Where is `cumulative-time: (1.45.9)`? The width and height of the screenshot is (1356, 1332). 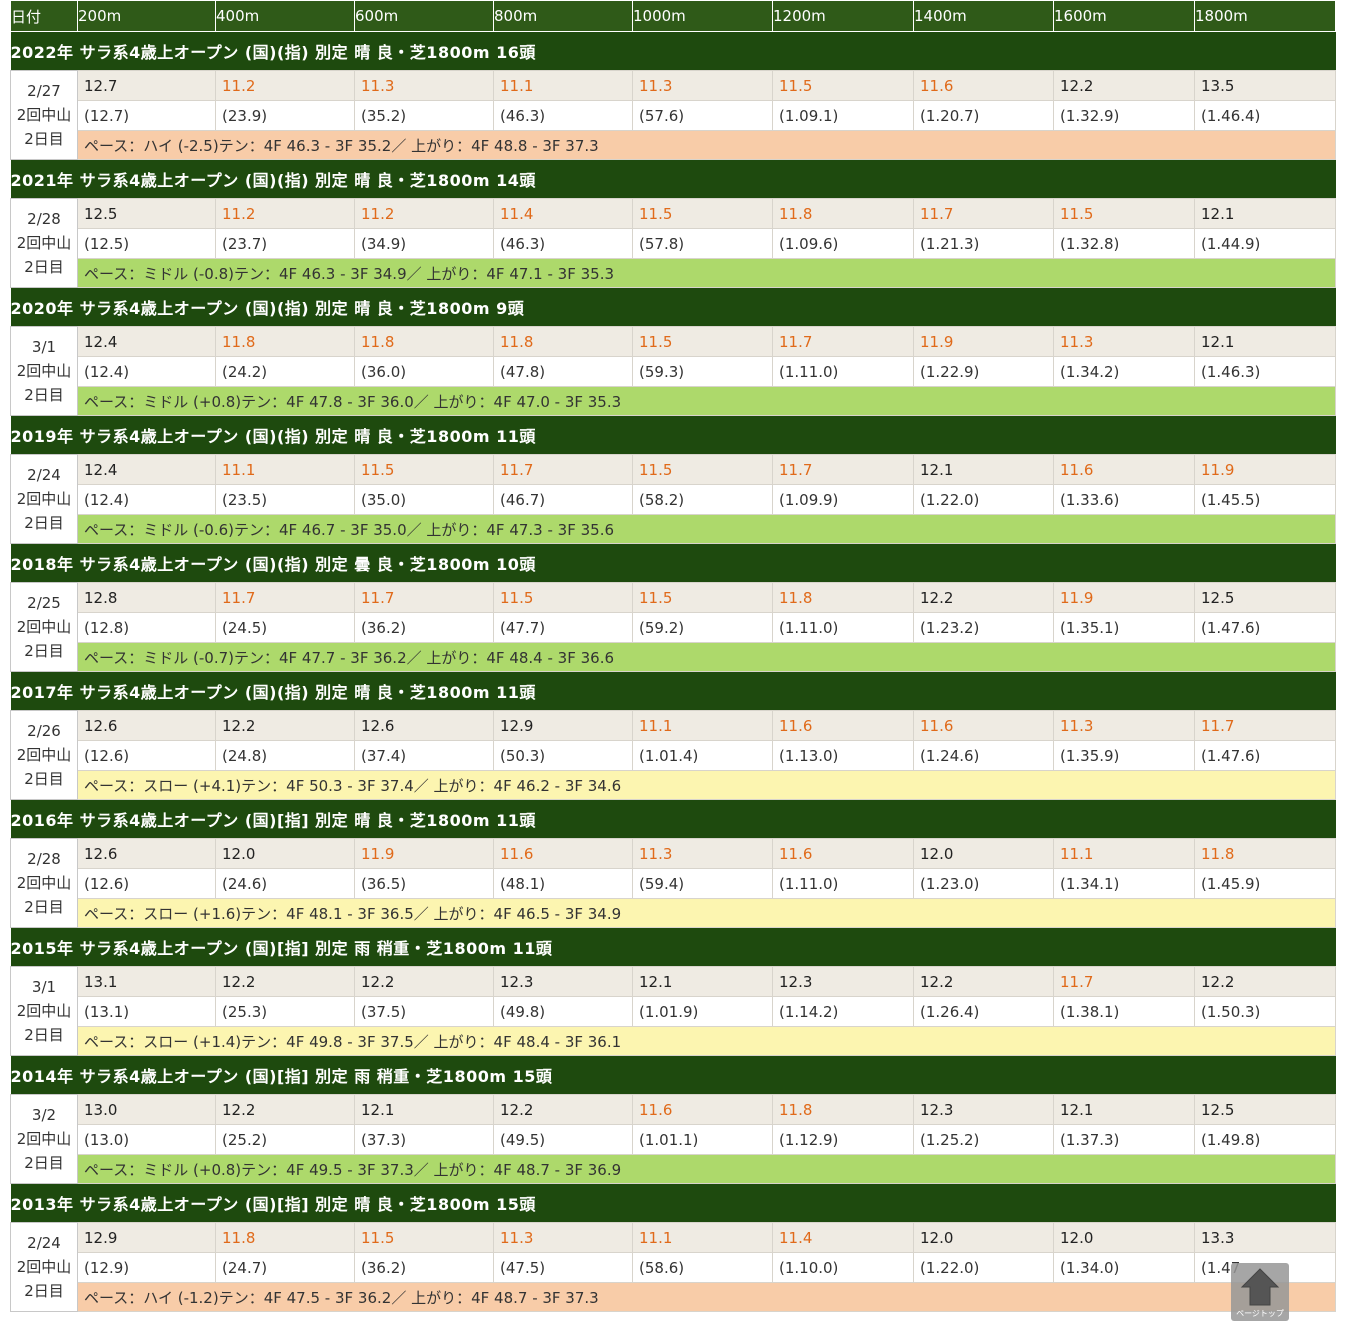 cumulative-time: (1.45.9) is located at coordinates (1265, 883).